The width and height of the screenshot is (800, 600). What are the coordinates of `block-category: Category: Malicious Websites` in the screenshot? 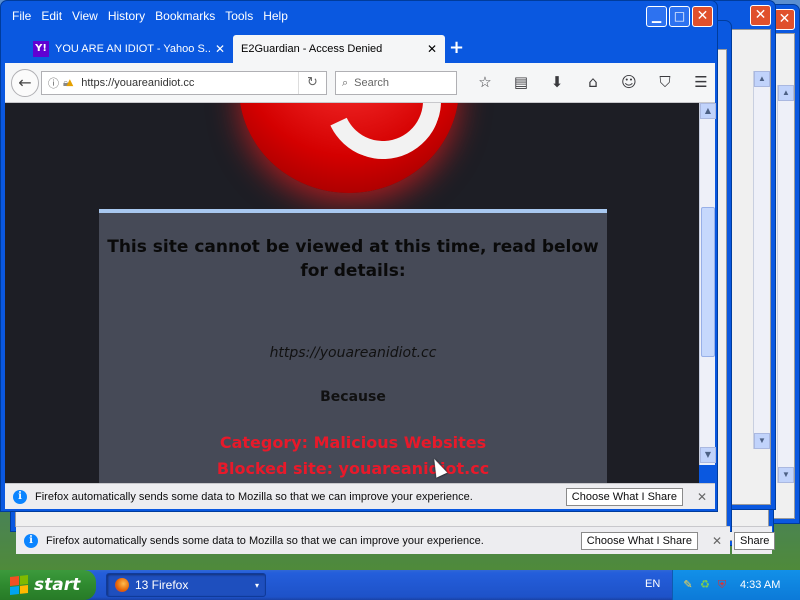 It's located at (353, 442).